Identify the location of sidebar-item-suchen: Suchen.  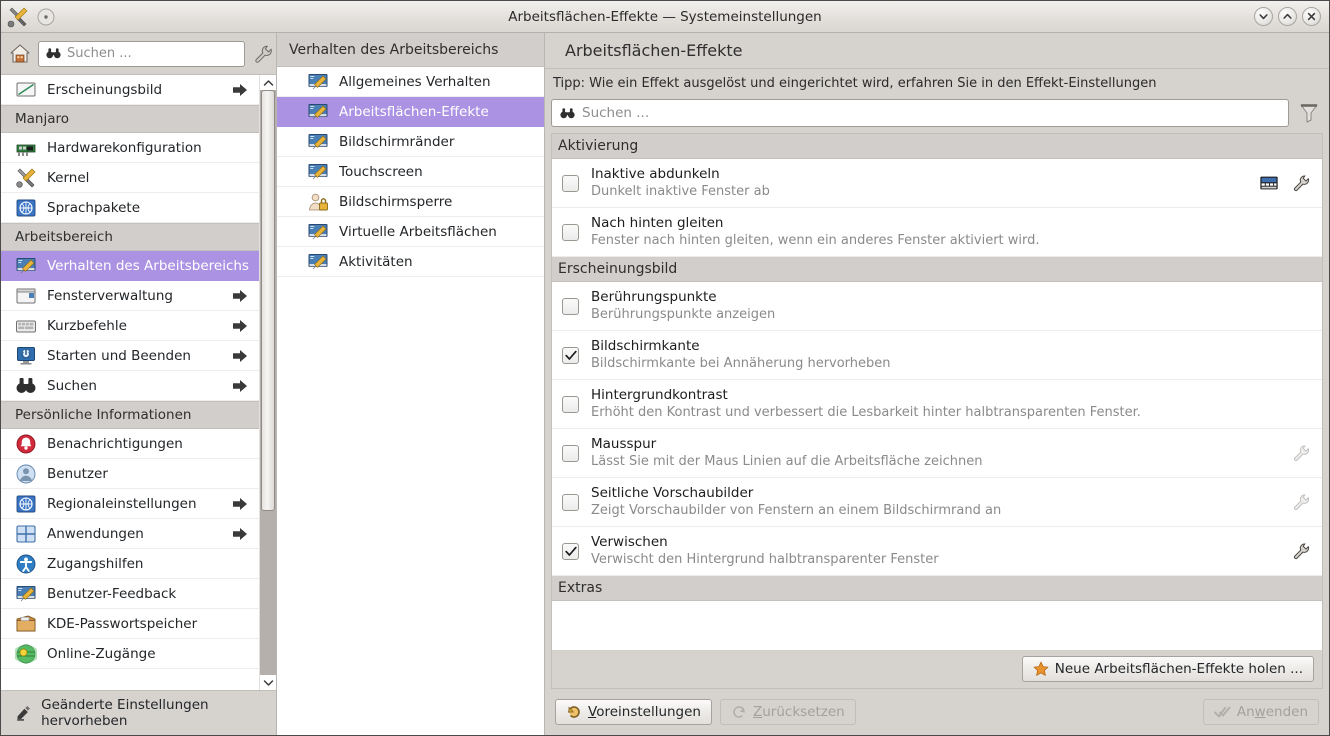
(130, 386).